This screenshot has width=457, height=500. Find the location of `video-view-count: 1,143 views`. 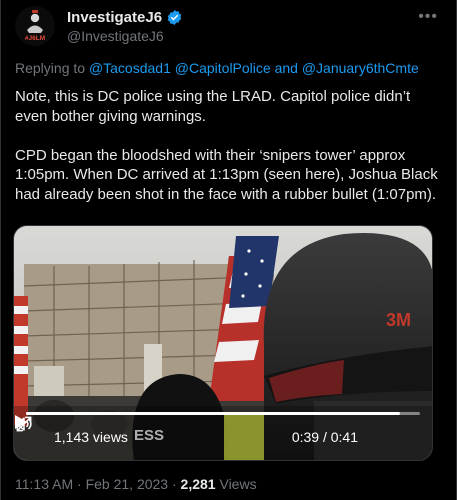

video-view-count: 1,143 views is located at coordinates (91, 437).